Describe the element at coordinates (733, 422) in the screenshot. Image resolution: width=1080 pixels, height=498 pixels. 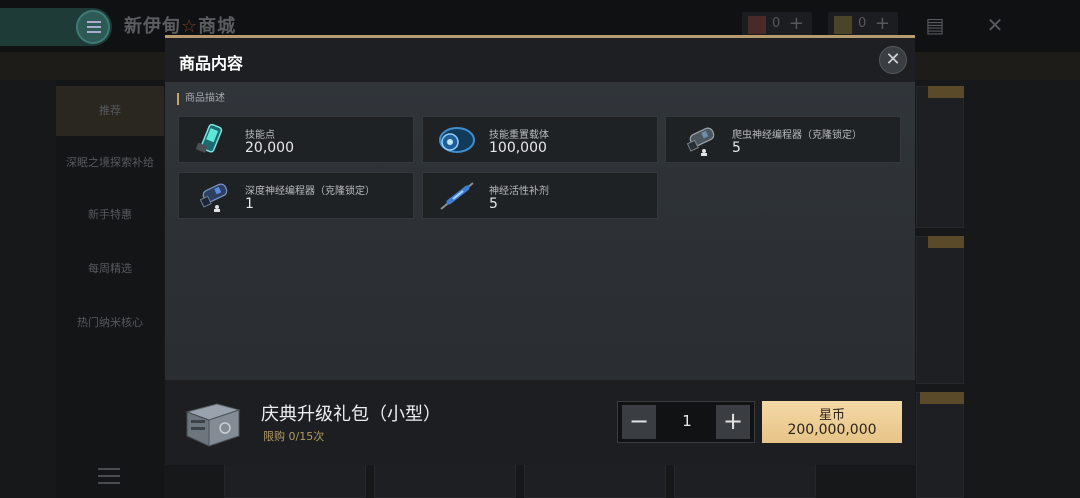
I see `increase-button: +` at that location.